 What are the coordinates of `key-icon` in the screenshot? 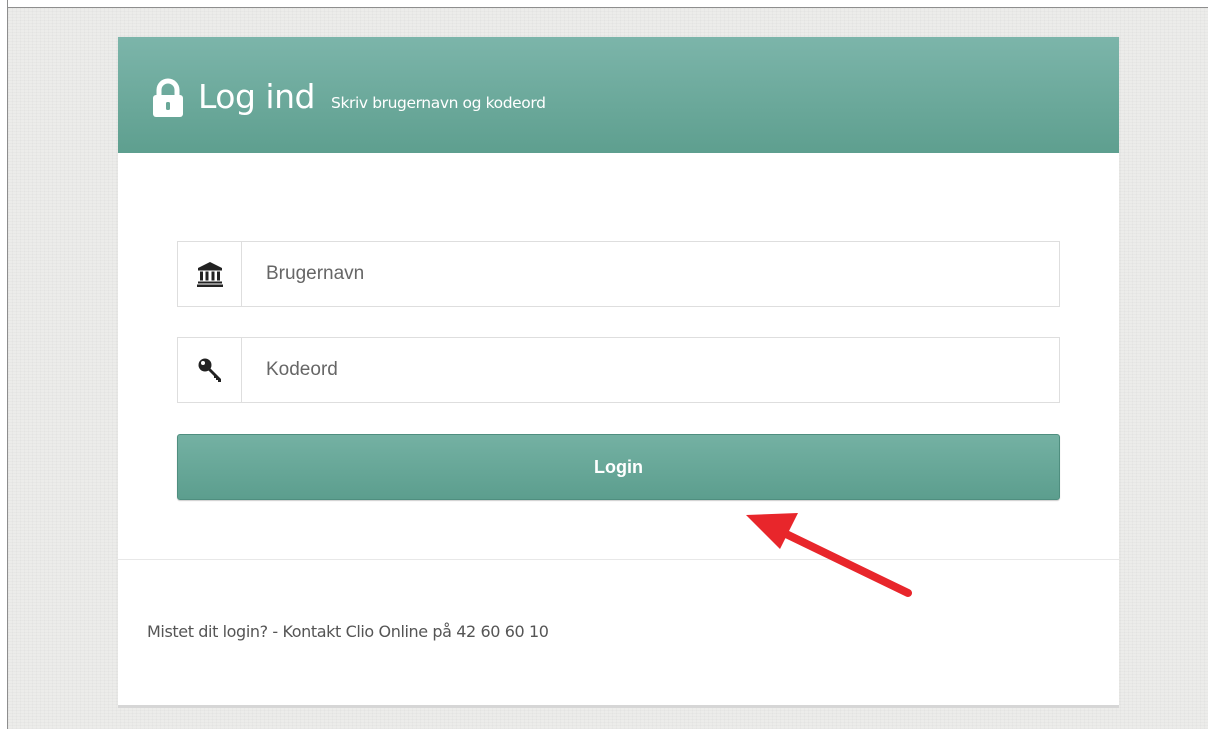 It's located at (209, 370).